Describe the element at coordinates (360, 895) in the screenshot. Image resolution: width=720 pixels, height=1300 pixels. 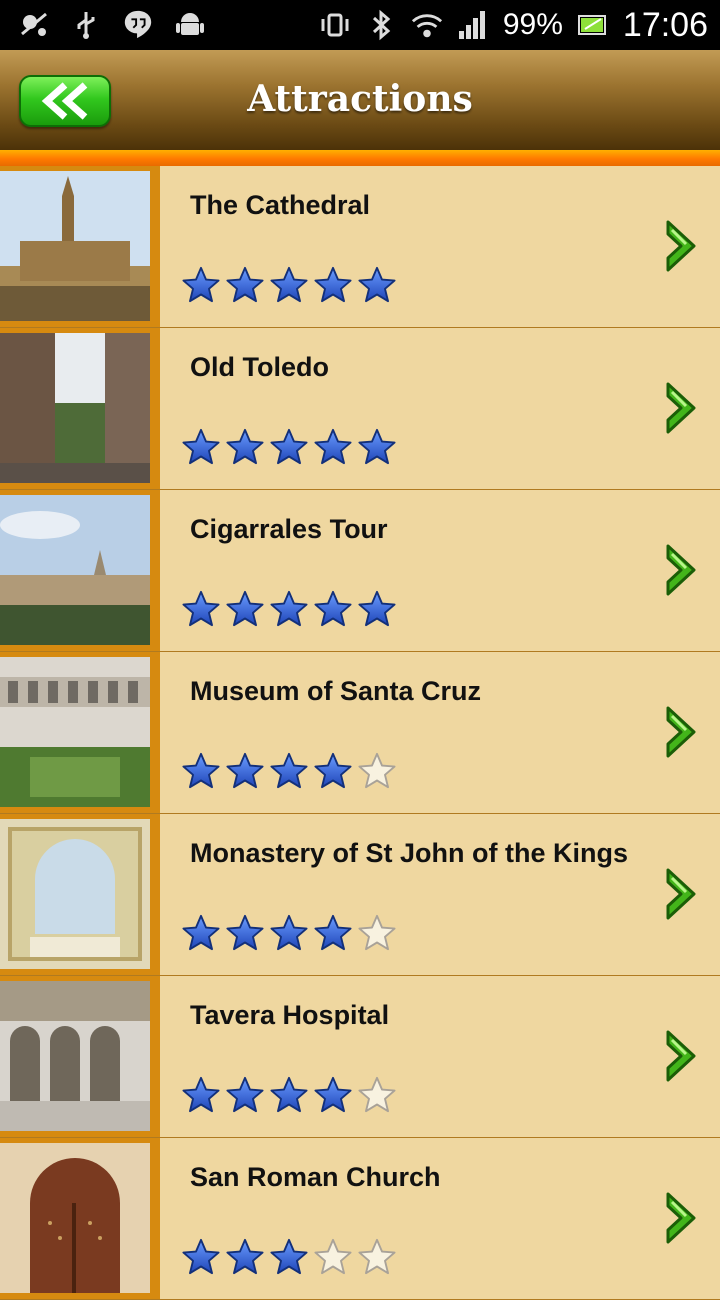
I see `list-item: Monastery of St John of the Kings` at that location.